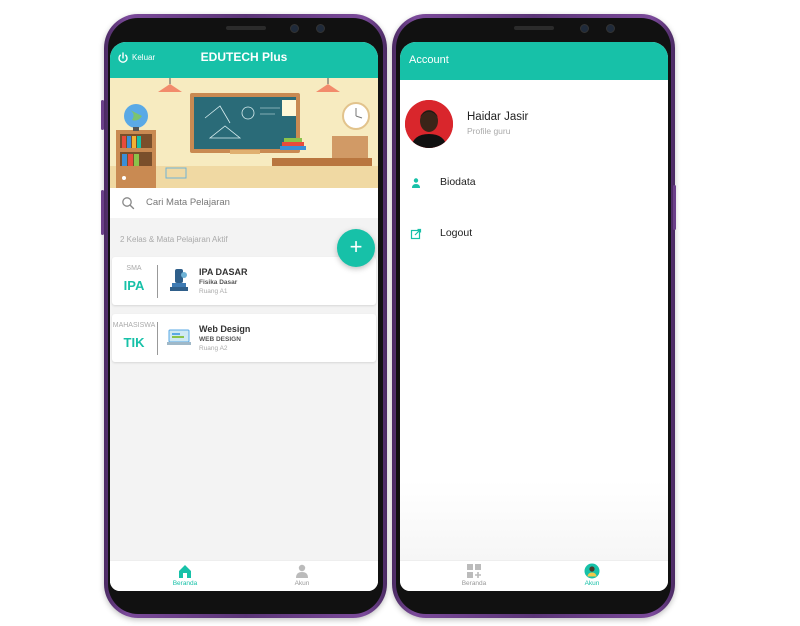 The height and width of the screenshot is (626, 800). What do you see at coordinates (474, 571) in the screenshot?
I see `grid-add-icon` at bounding box center [474, 571].